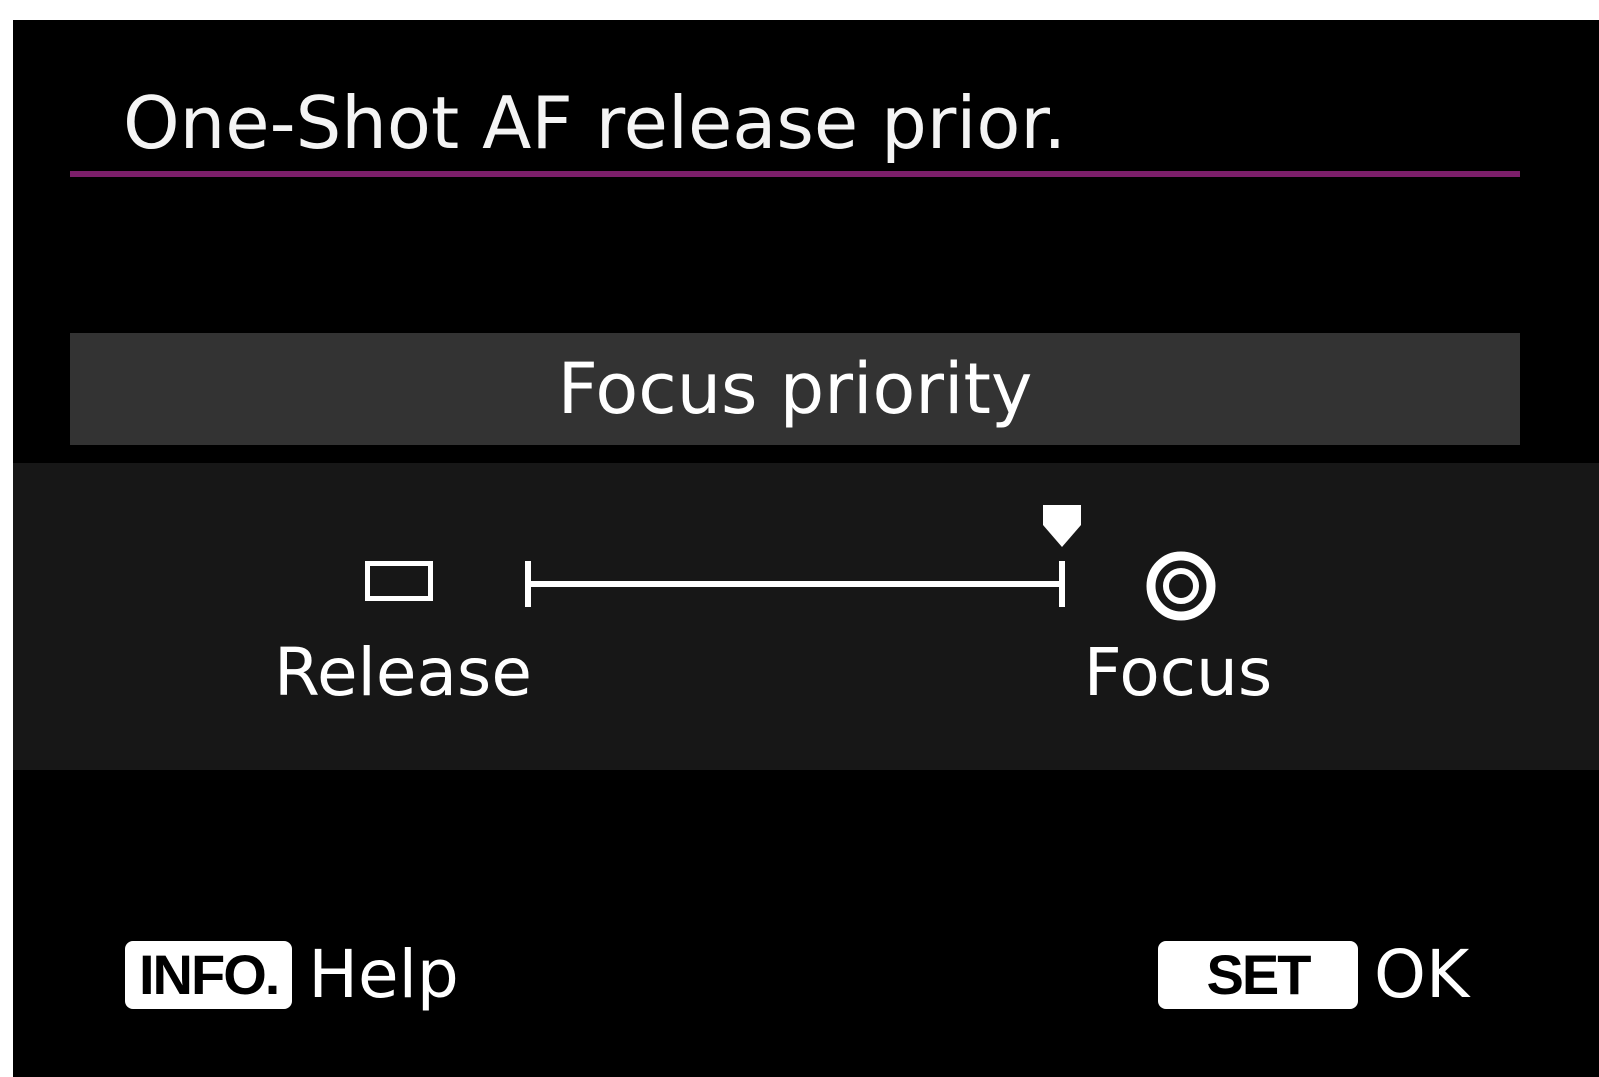 The width and height of the screenshot is (1599, 1077). Describe the element at coordinates (1422, 974) in the screenshot. I see `ok-label: OK` at that location.